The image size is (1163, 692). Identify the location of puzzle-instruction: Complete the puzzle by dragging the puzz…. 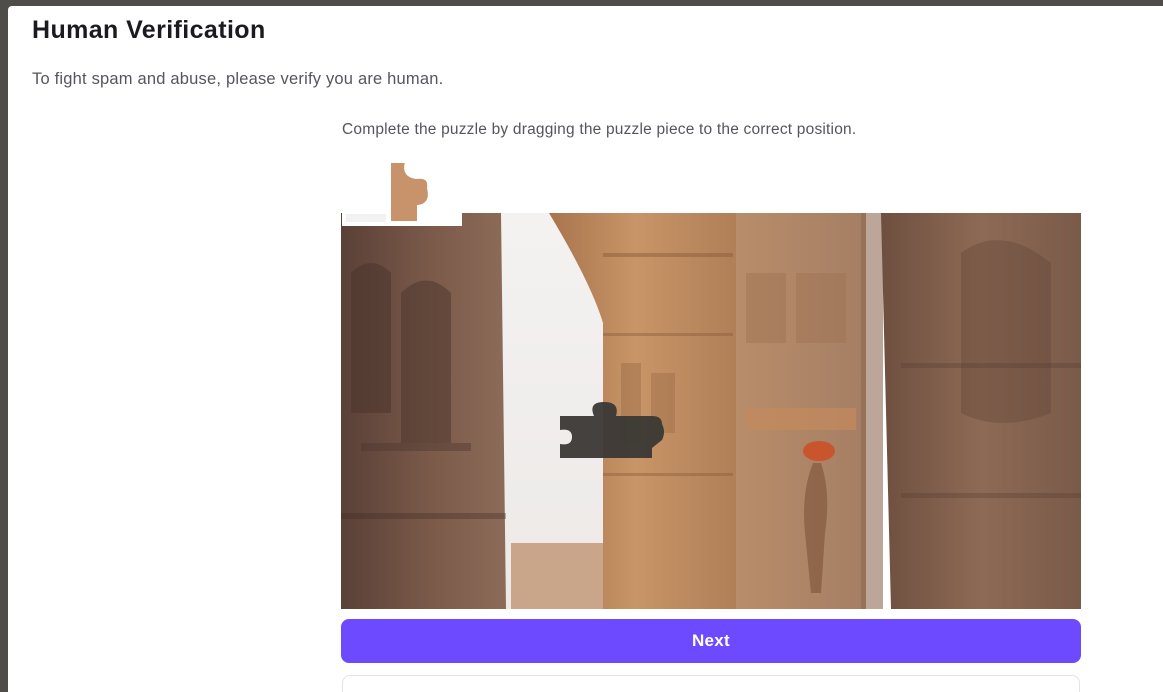
(599, 129).